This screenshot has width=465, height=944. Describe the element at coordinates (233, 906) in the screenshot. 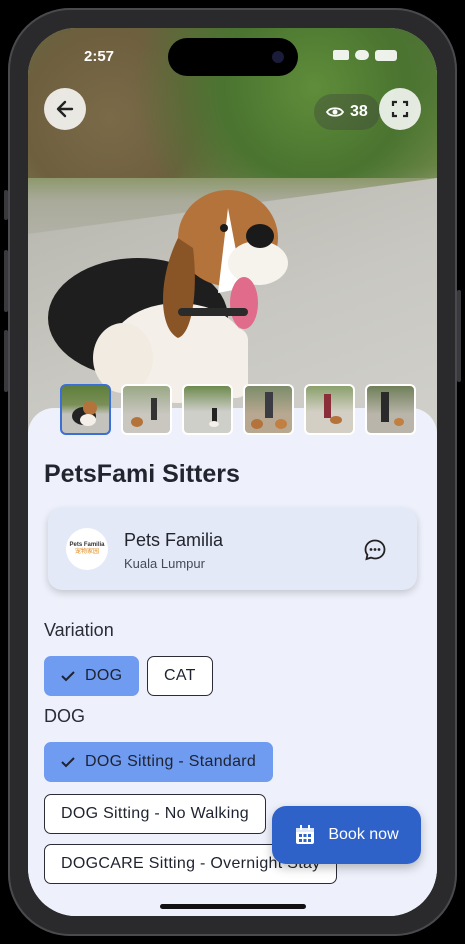

I see `home-indicator` at that location.